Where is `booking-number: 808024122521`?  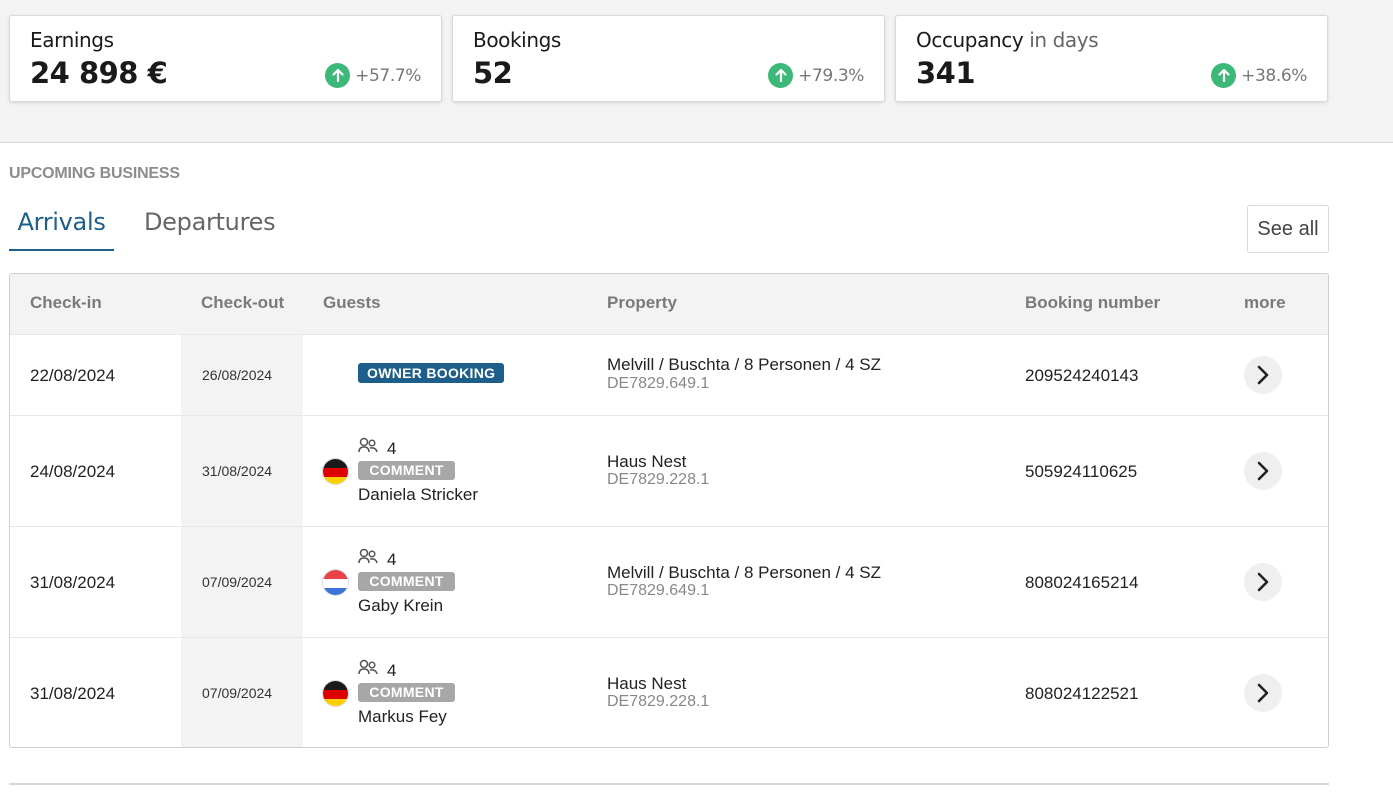 booking-number: 808024122521 is located at coordinates (1082, 693).